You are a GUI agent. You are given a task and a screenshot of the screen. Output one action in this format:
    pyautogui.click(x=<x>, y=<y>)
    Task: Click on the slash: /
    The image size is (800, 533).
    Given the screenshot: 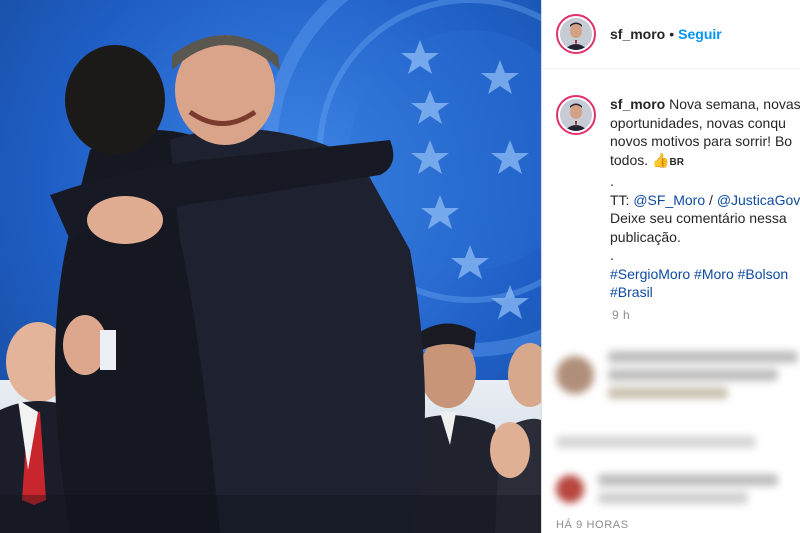 What is the action you would take?
    pyautogui.click(x=711, y=199)
    